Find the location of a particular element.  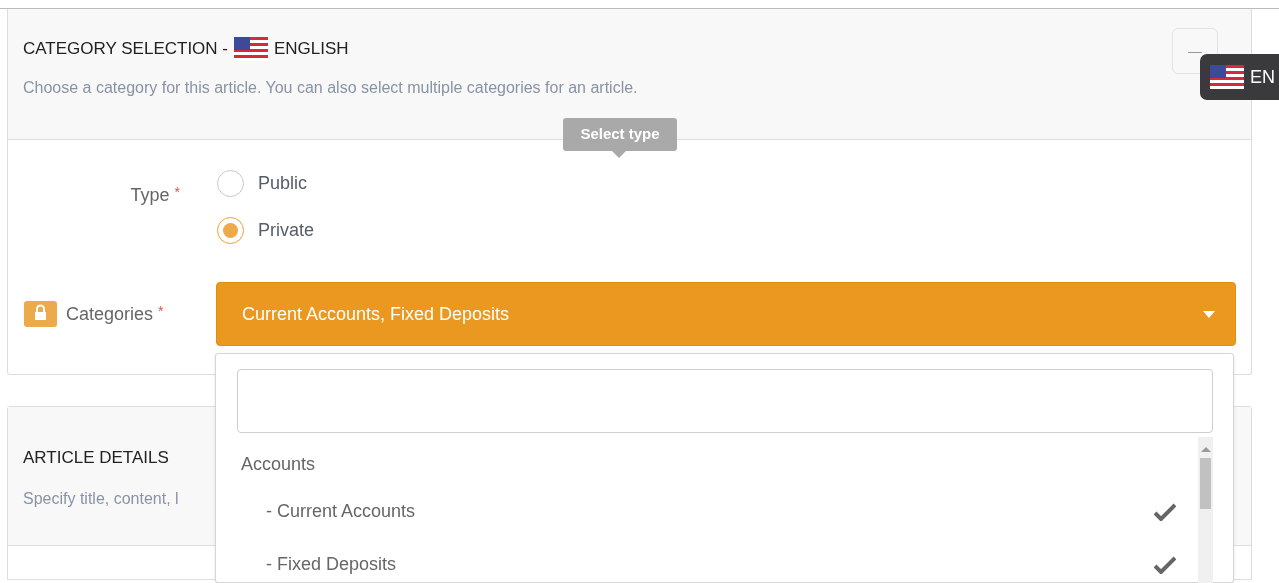

panel-description: Specify title, content, l is located at coordinates (101, 498).